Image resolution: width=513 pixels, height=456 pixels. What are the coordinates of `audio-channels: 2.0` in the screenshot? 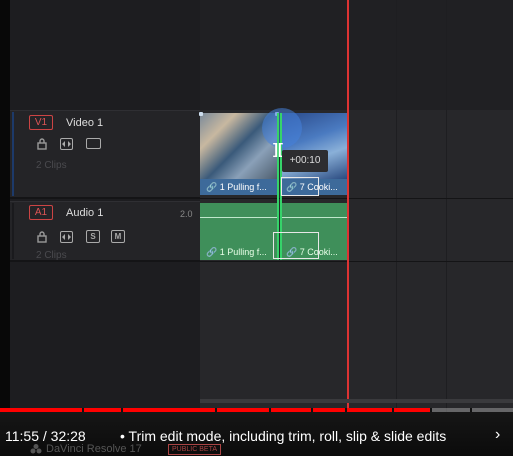 It's located at (186, 214).